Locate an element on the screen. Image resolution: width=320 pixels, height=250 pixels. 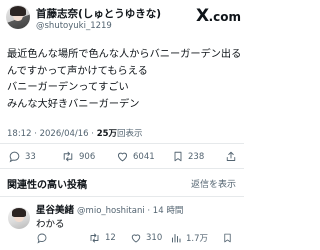
reply-views-button: 1.7万 is located at coordinates (189, 238).